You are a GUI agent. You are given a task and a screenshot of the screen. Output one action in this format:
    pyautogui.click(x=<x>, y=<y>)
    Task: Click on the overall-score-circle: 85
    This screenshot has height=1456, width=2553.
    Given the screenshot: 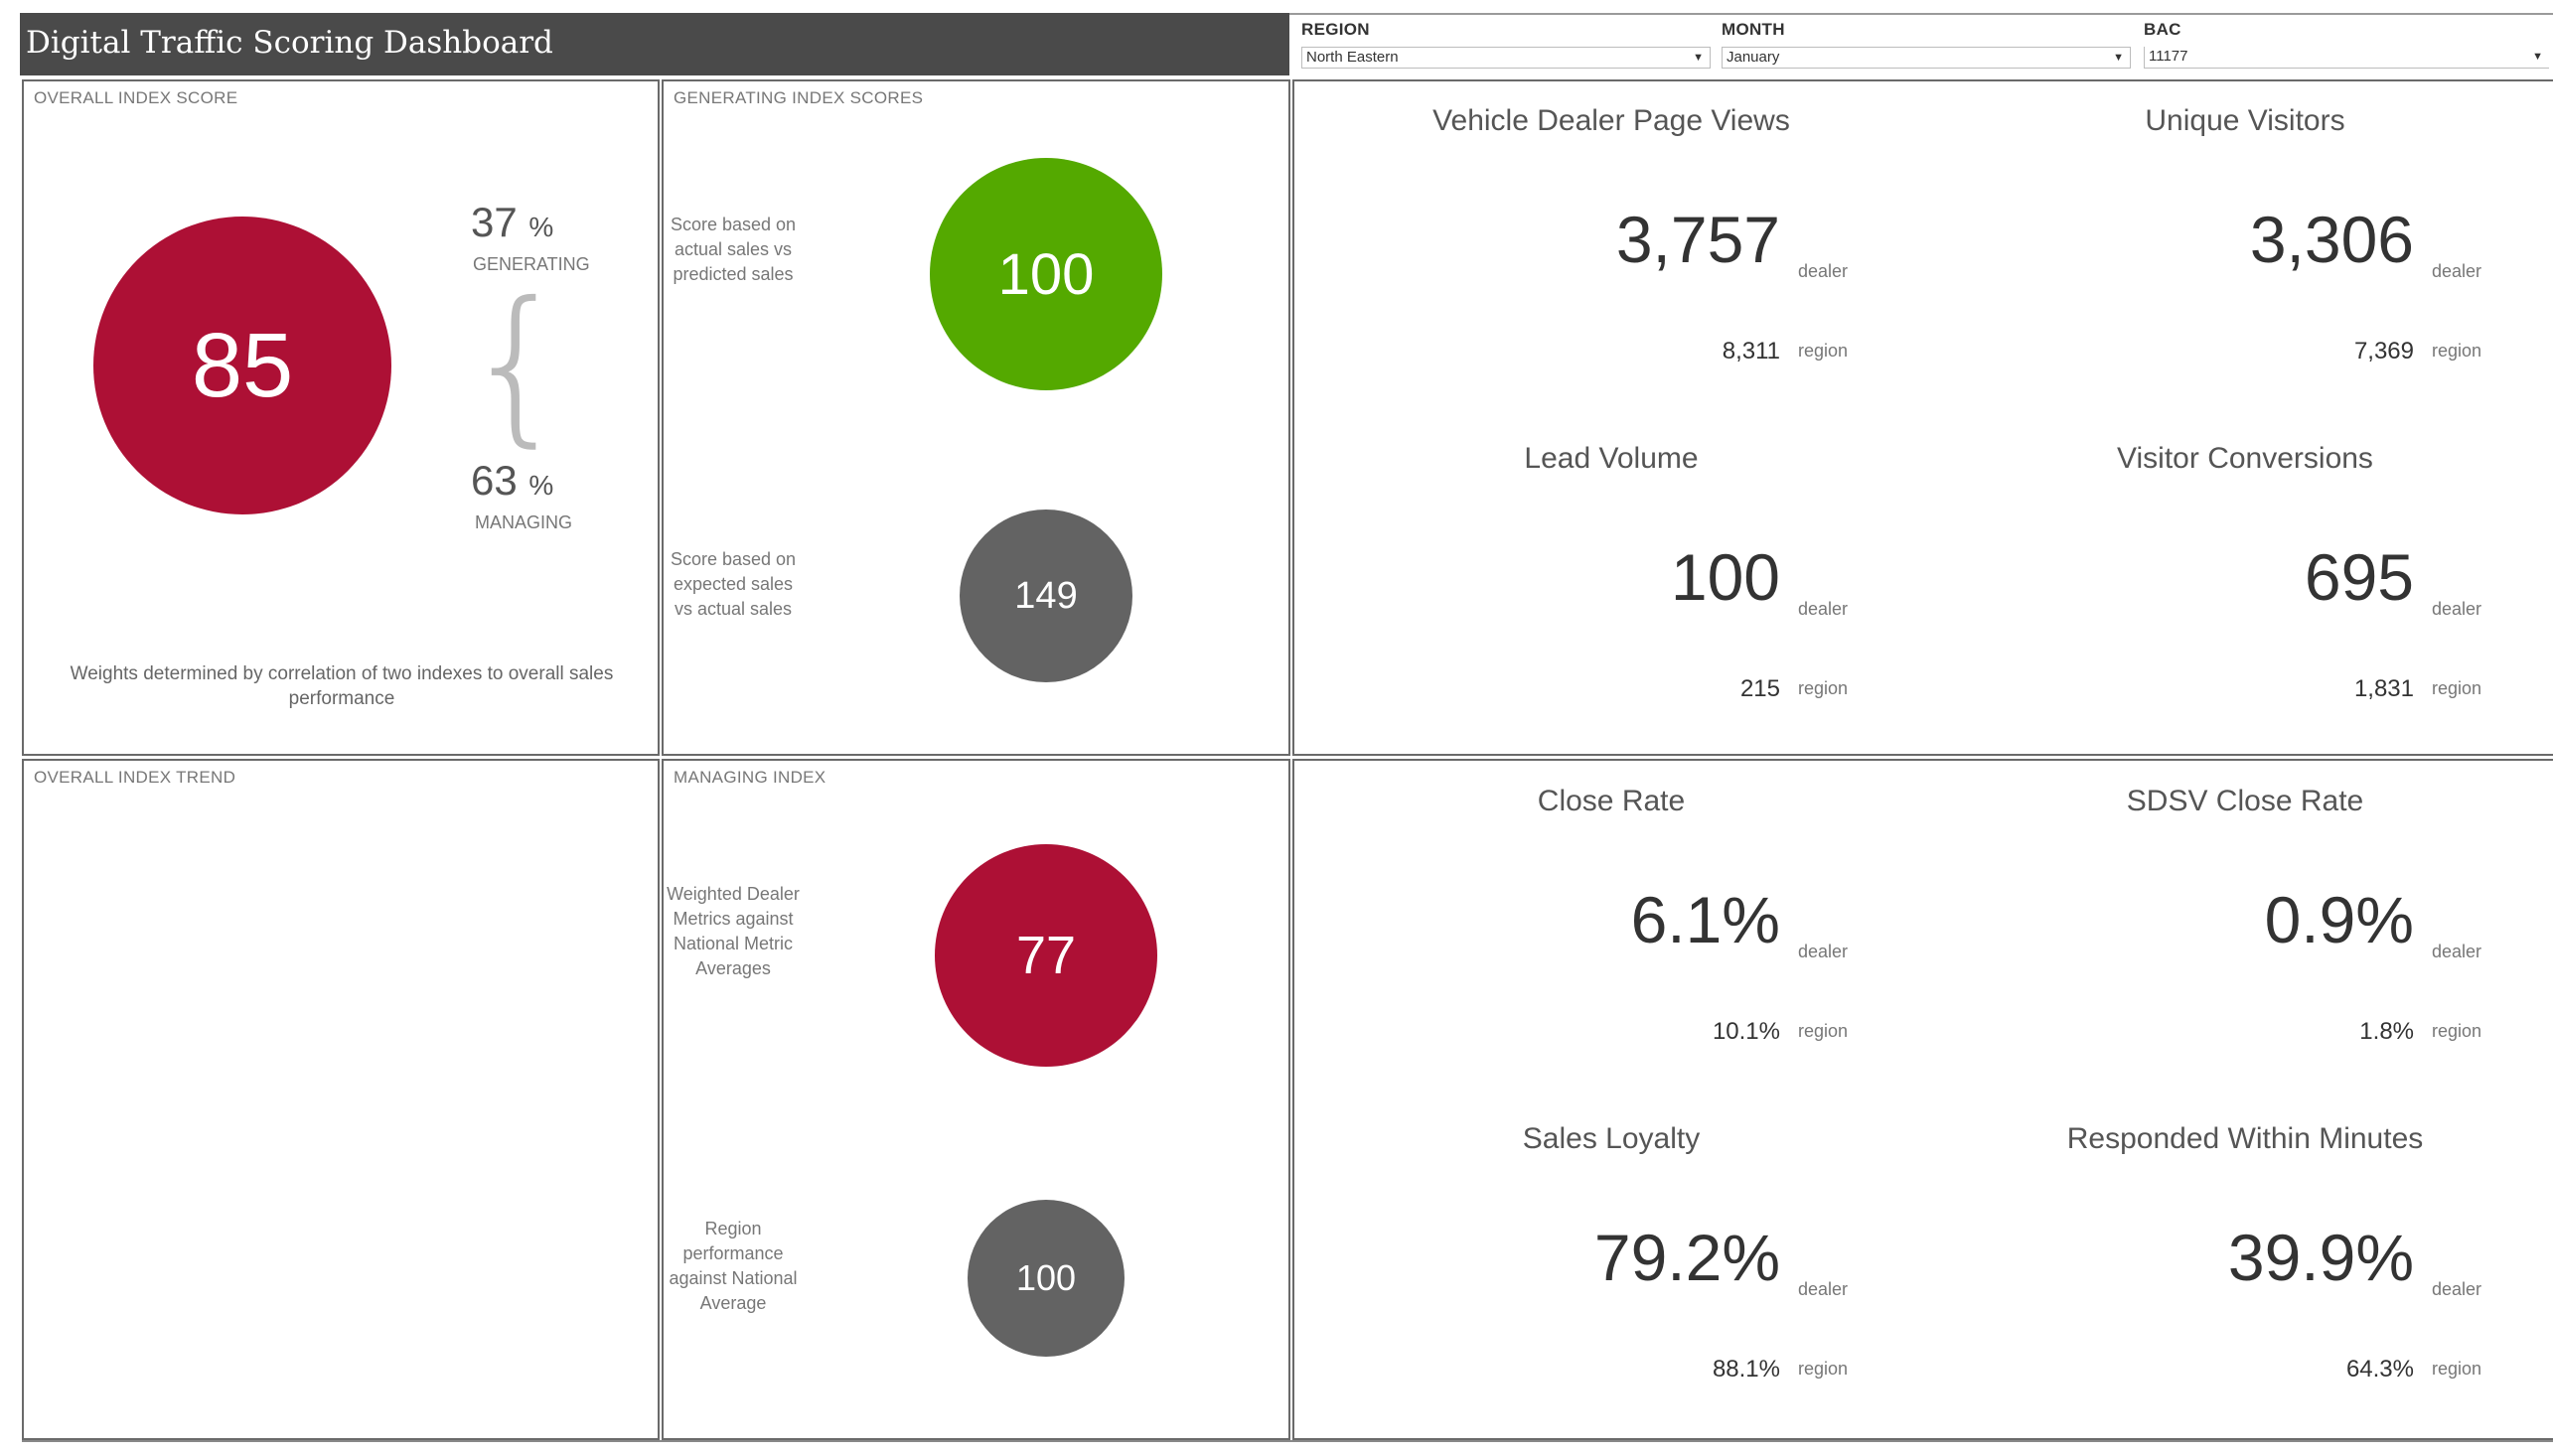 What is the action you would take?
    pyautogui.click(x=242, y=365)
    